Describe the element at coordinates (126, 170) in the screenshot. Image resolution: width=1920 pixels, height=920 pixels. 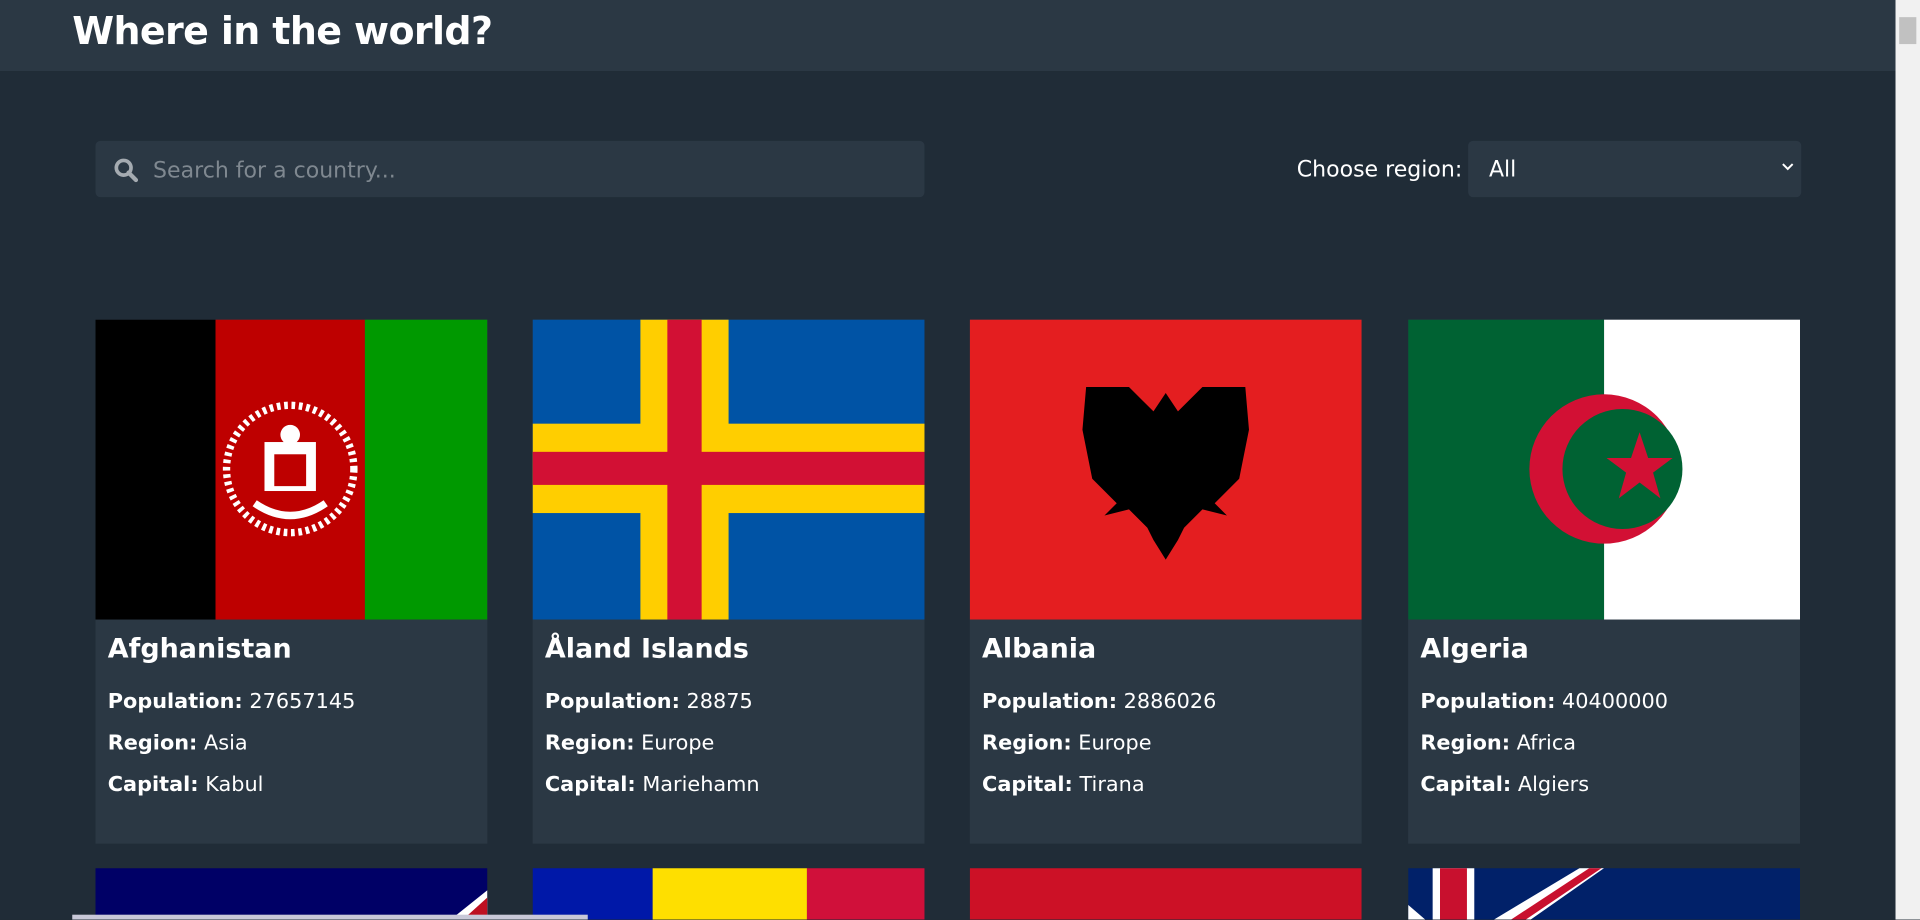
I see `search-icon` at that location.